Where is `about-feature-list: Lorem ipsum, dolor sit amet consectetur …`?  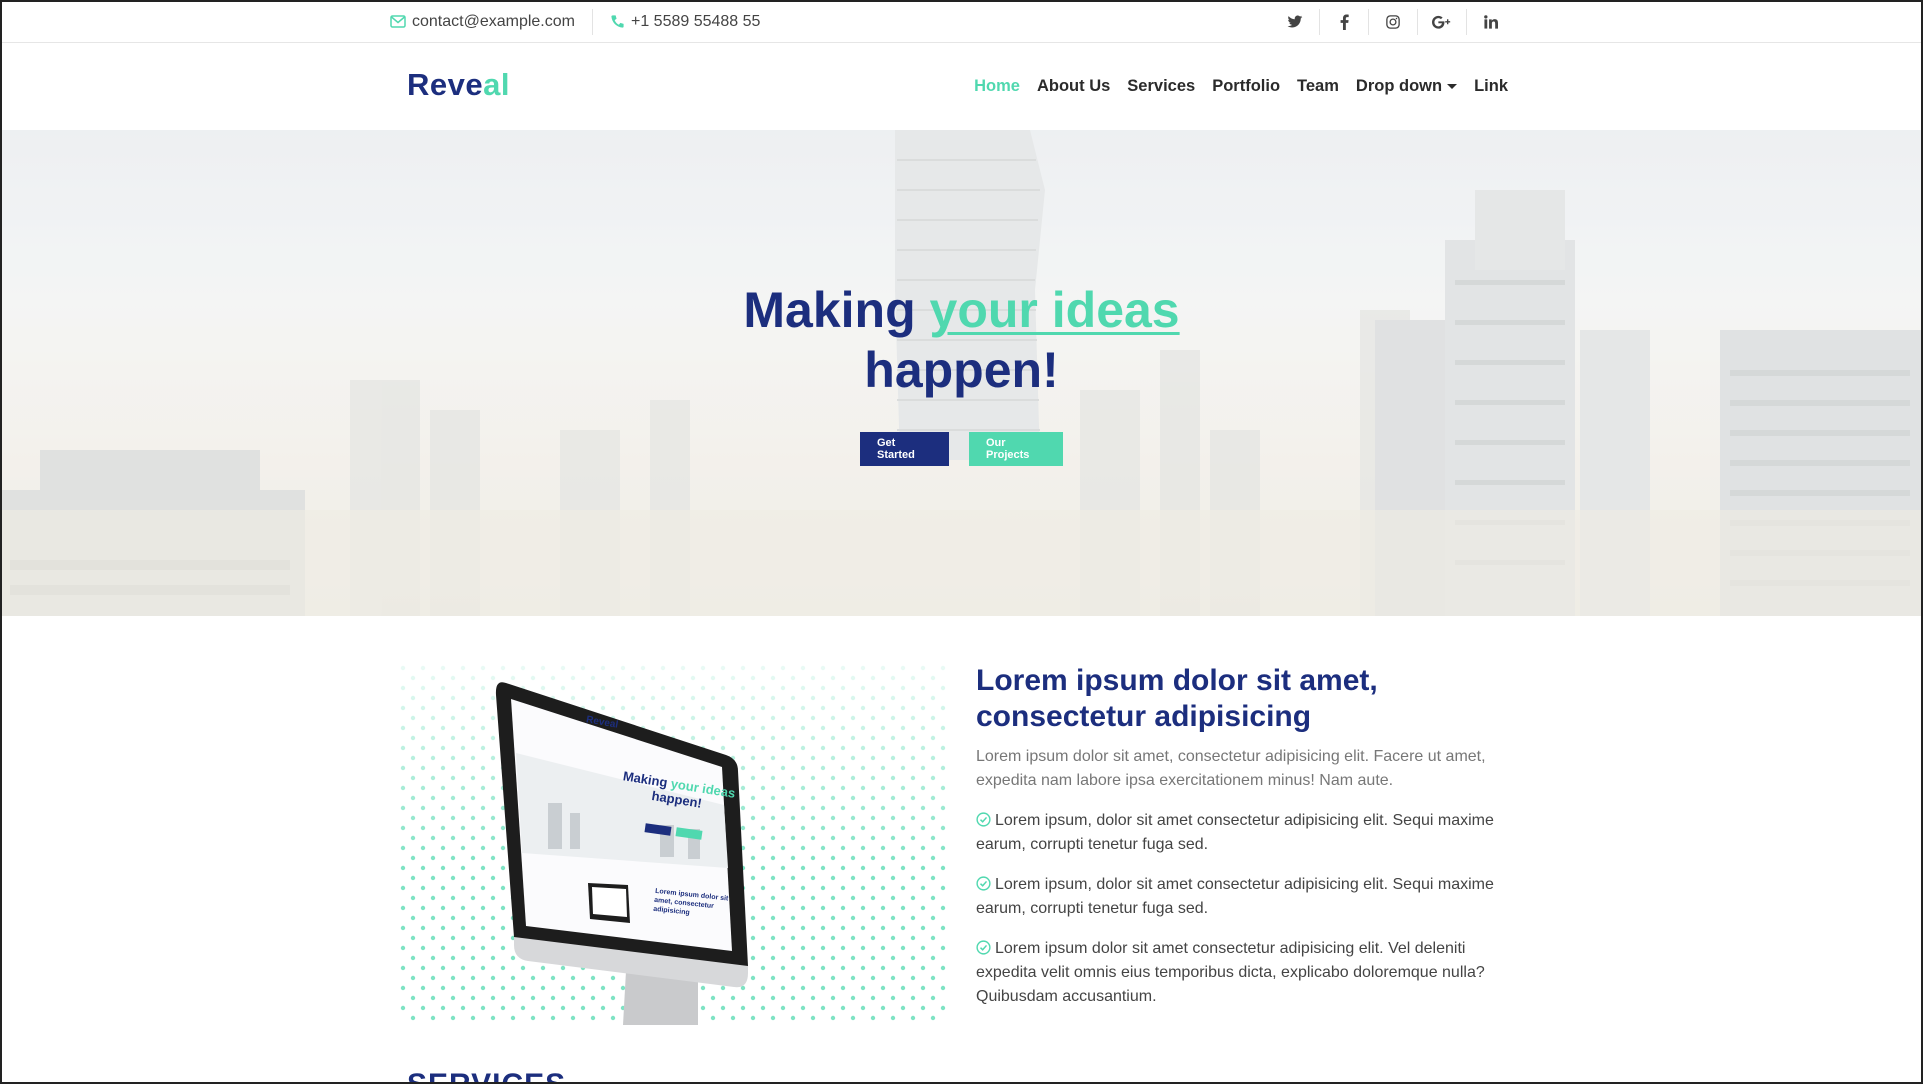 about-feature-list: Lorem ipsum, dolor sit amet consectetur … is located at coordinates (1241, 909).